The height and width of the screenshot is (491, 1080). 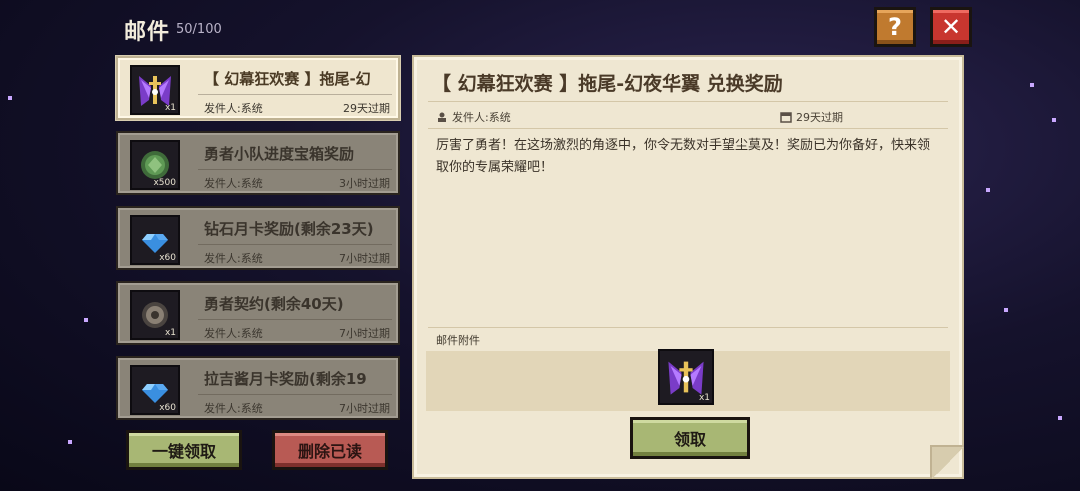 I want to click on claim-button: 领取, so click(x=690, y=438).